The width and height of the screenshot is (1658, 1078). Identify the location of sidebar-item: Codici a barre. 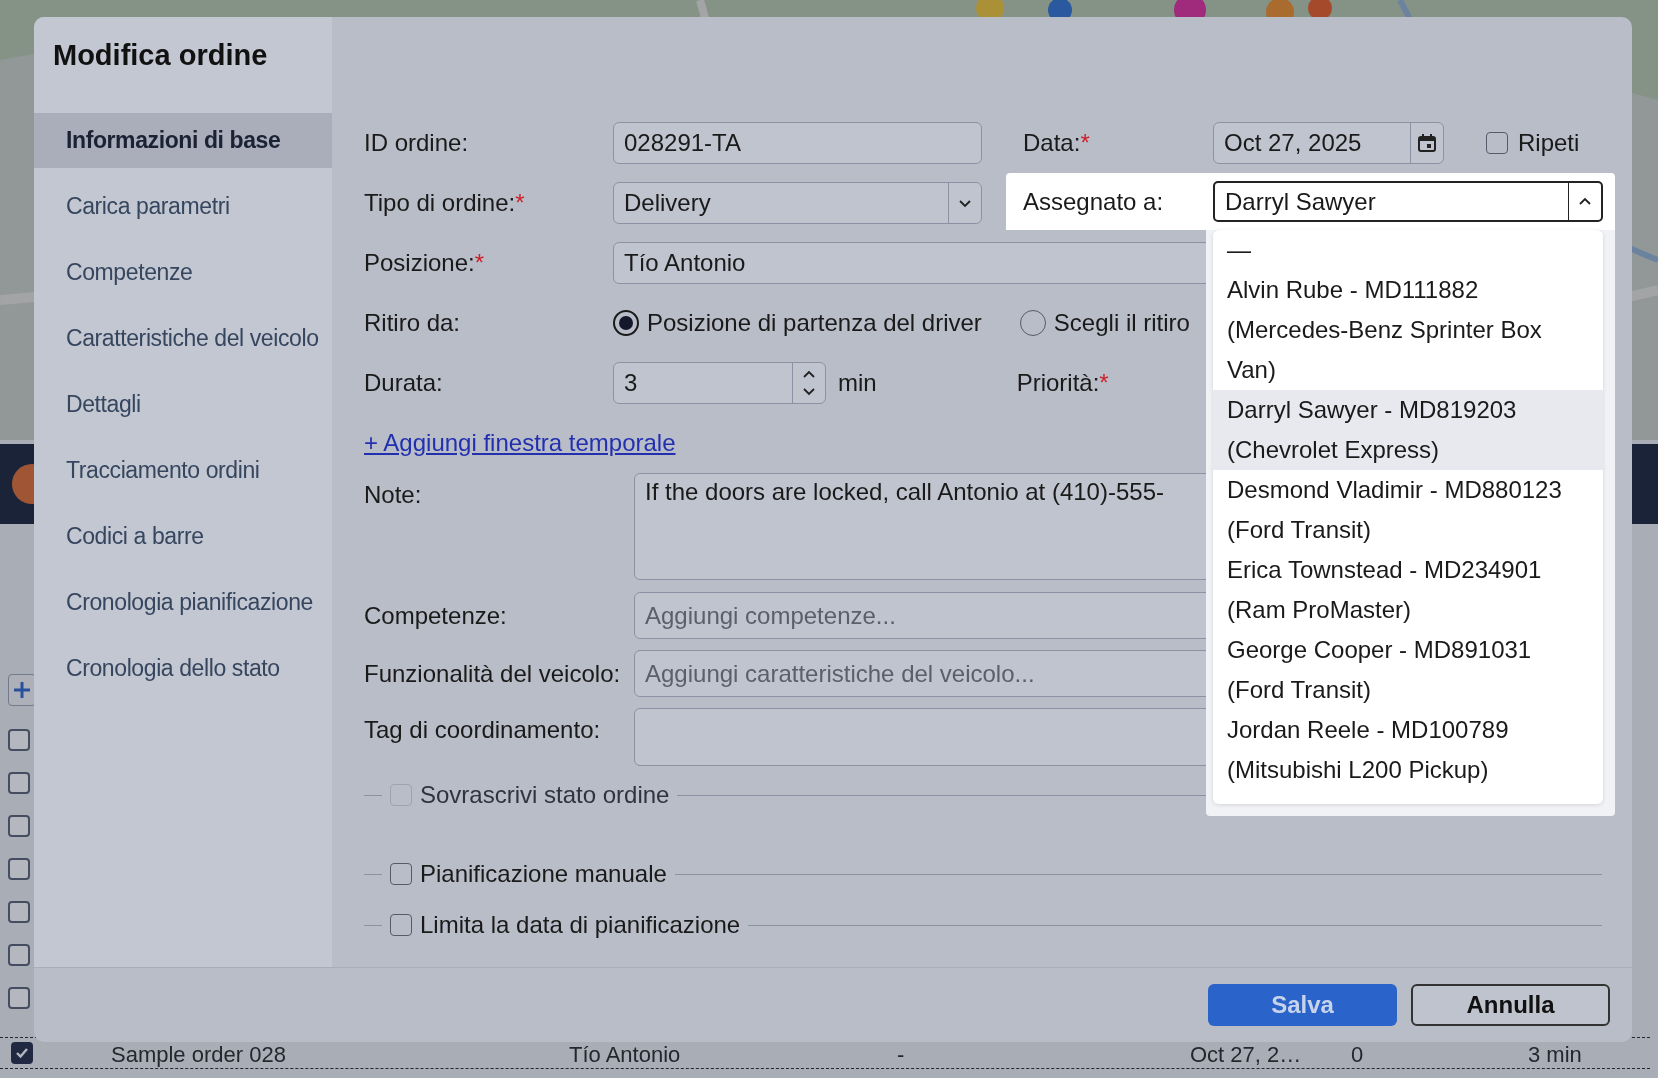
(183, 536).